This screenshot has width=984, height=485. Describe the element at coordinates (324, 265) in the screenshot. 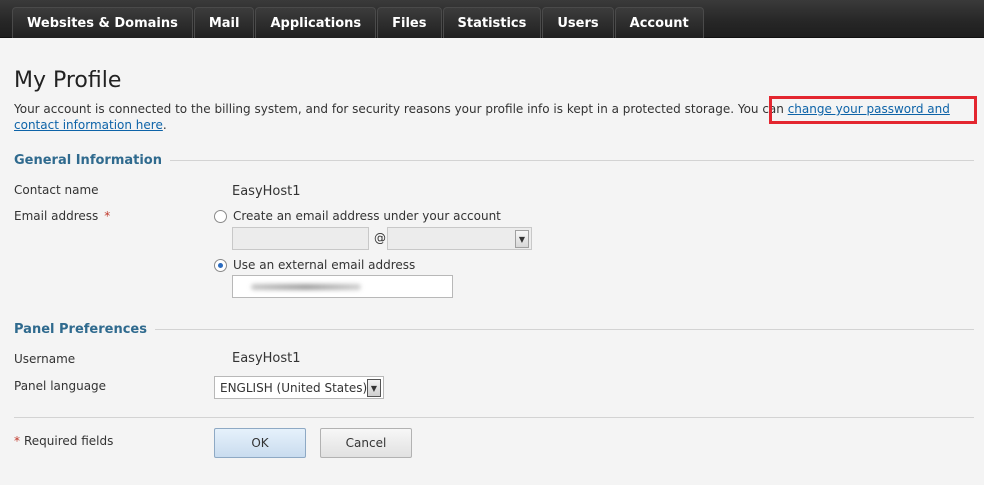

I see `radio-external-email-label: Use an external email address` at that location.